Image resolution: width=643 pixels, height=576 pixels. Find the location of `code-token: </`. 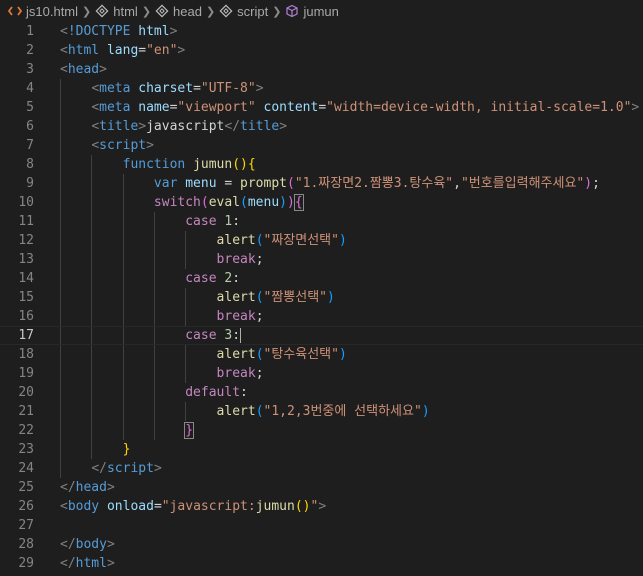

code-token: </ is located at coordinates (68, 563).